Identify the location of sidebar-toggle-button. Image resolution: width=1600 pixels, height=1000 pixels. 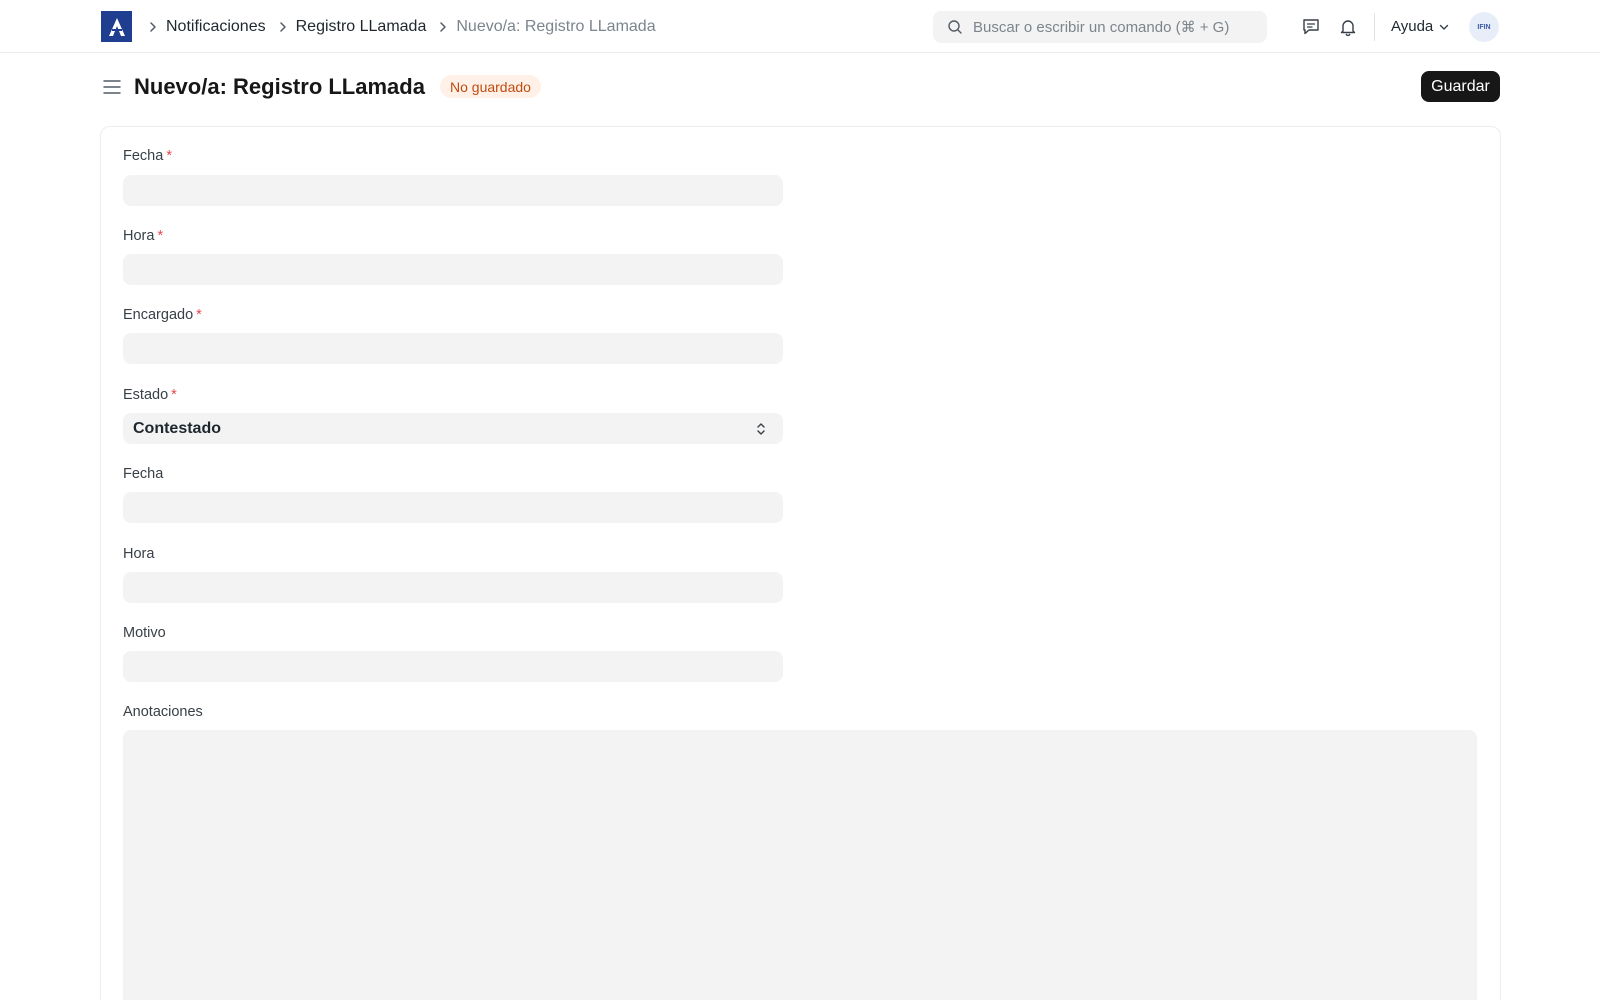
(112, 87).